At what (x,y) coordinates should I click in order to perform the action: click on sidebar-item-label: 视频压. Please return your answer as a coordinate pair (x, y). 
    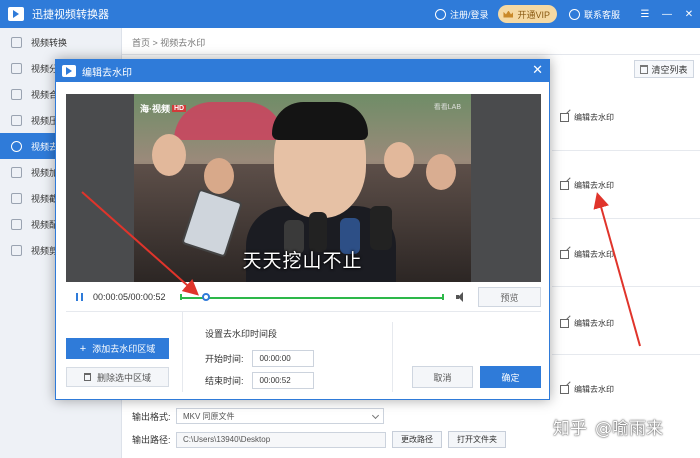
    Looking at the image, I should click on (45, 120).